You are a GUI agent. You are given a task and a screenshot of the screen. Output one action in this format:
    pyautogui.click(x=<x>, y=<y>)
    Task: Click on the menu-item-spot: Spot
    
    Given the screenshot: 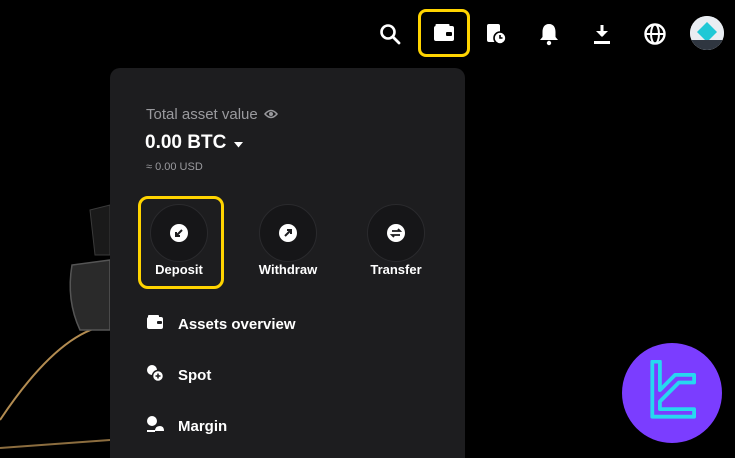 What is the action you would take?
    pyautogui.click(x=178, y=375)
    